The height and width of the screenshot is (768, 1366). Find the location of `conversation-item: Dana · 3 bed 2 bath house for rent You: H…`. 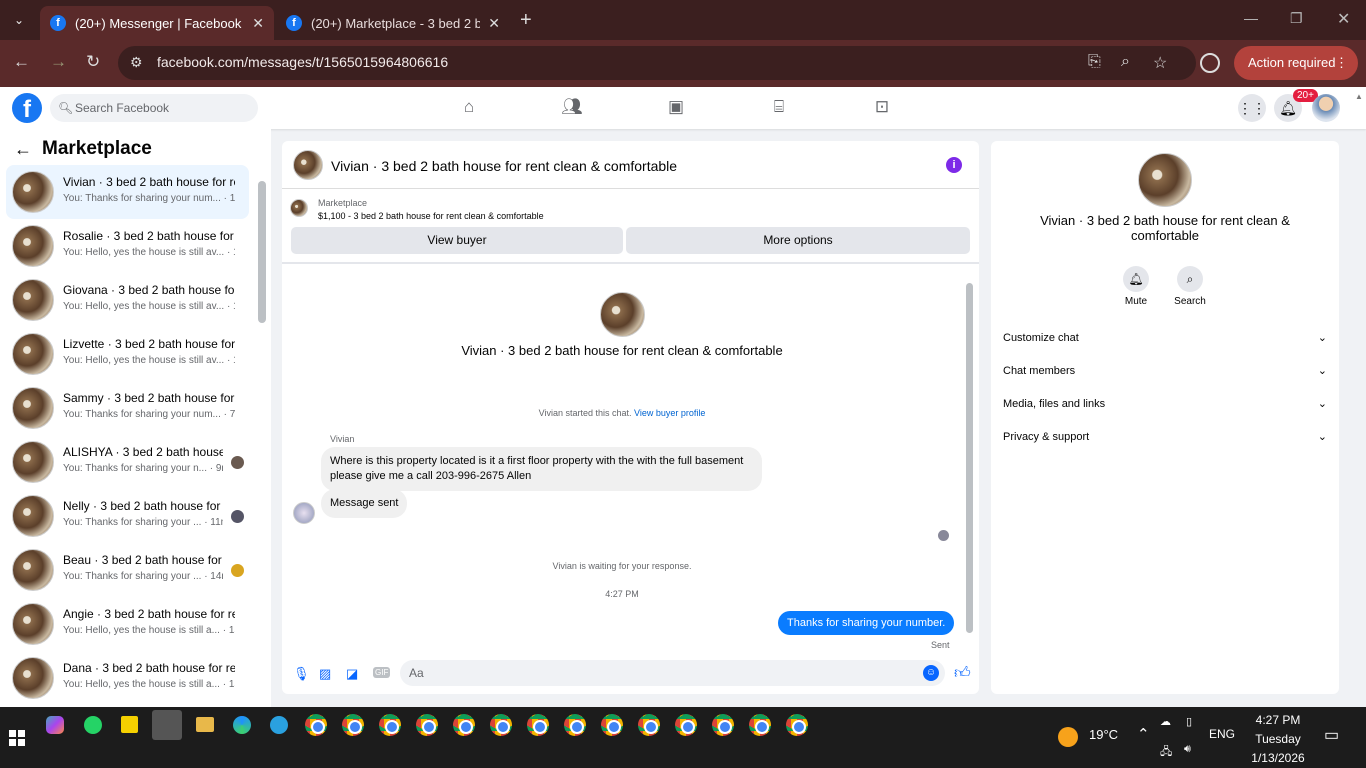

conversation-item: Dana · 3 bed 2 bath house for rent You: H… is located at coordinates (127, 678).